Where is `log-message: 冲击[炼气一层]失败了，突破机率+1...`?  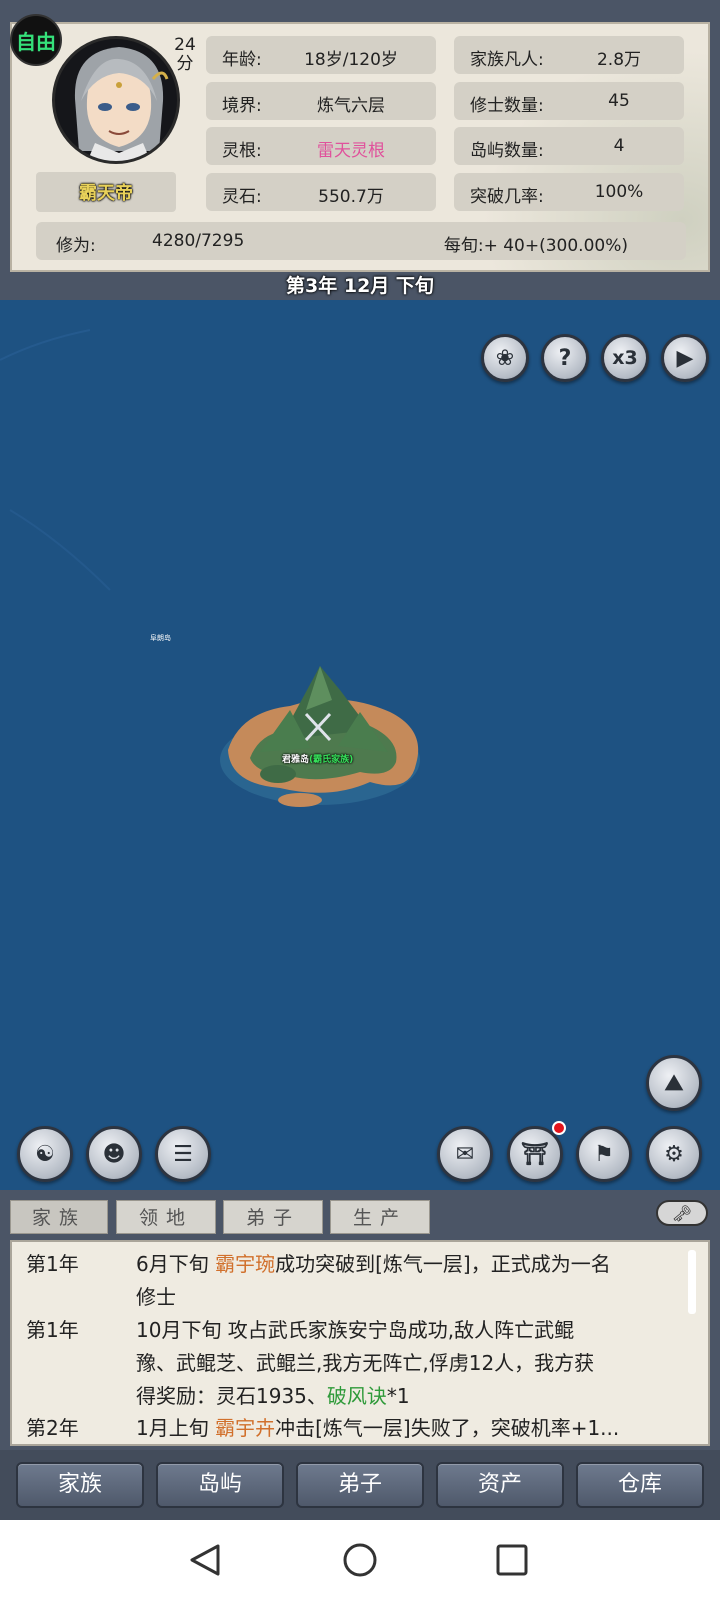 log-message: 冲击[炼气一层]失败了，突破机率+1... is located at coordinates (447, 1428).